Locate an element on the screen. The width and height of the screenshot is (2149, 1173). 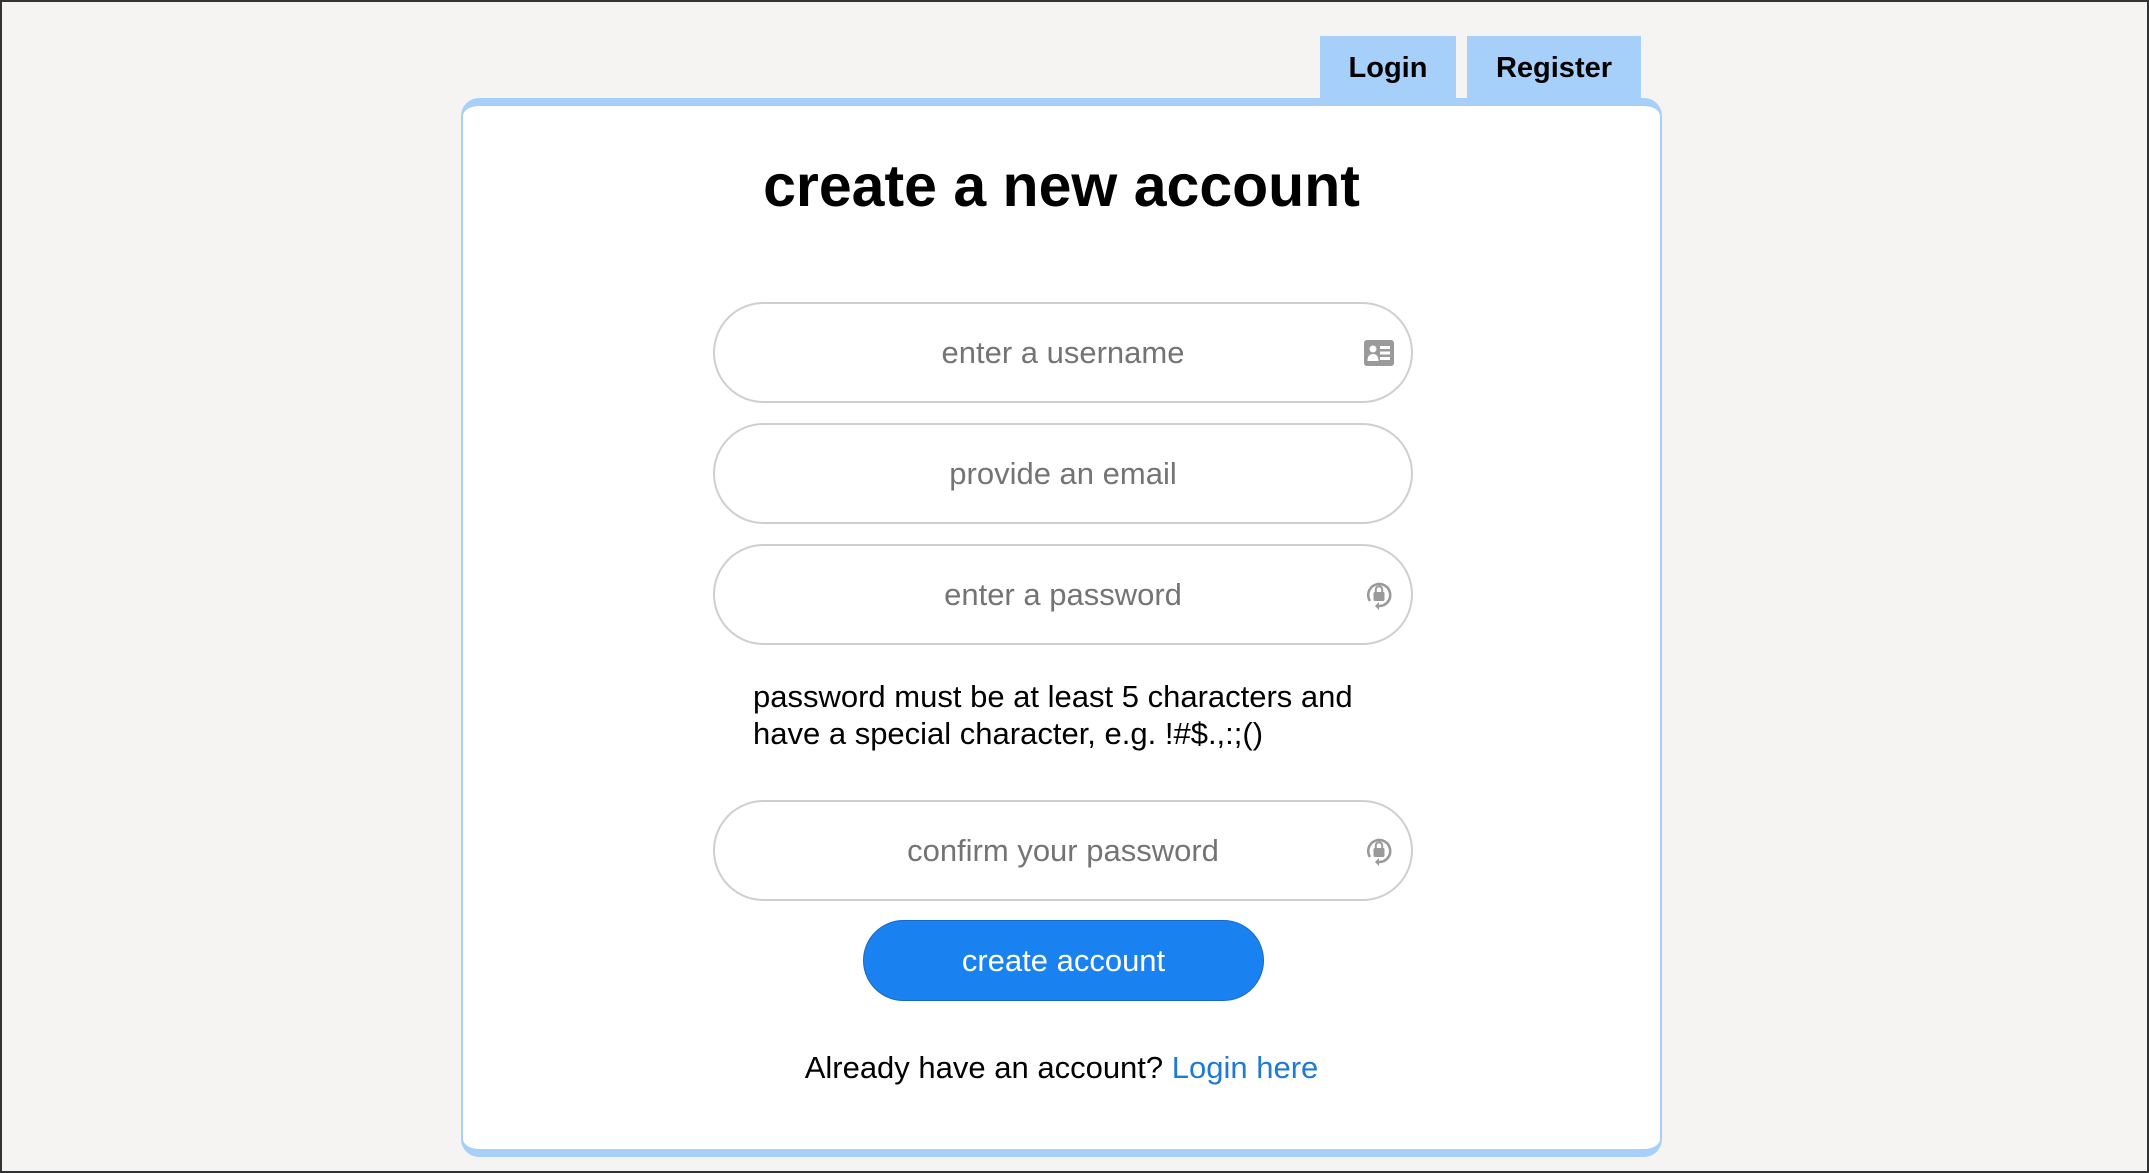
password-input is located at coordinates (1063, 594).